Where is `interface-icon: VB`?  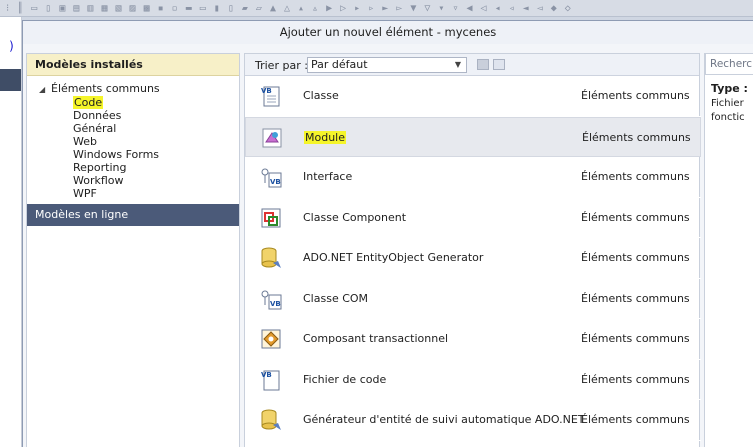 interface-icon: VB is located at coordinates (271, 178).